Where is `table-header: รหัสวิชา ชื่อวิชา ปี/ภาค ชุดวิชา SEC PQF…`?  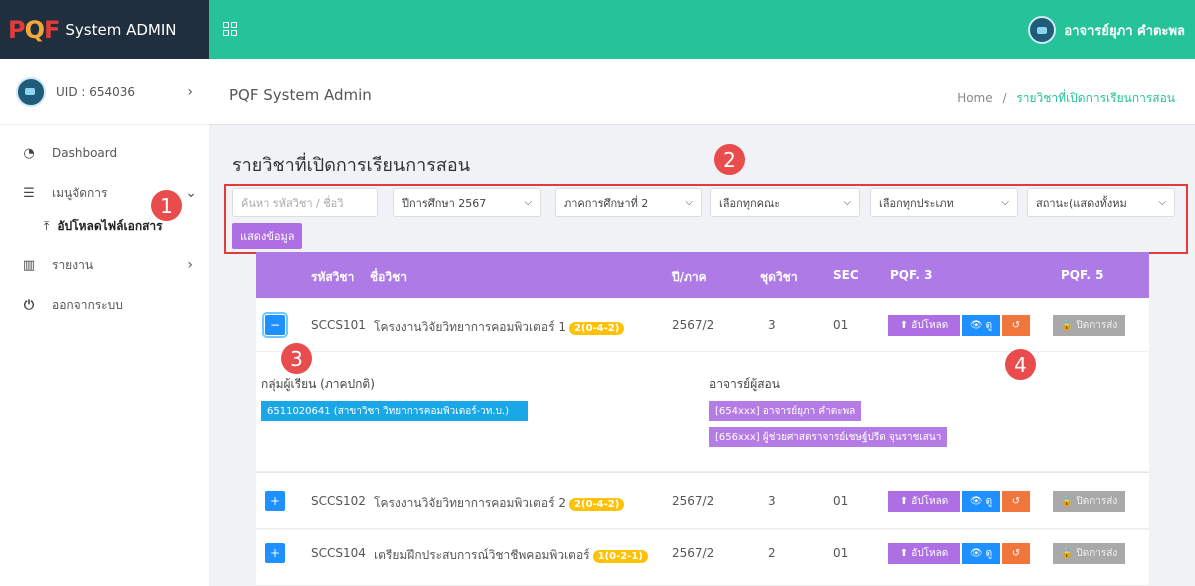 table-header: รหัสวิชา ชื่อวิชา ปี/ภาค ชุดวิชา SEC PQF… is located at coordinates (702, 275).